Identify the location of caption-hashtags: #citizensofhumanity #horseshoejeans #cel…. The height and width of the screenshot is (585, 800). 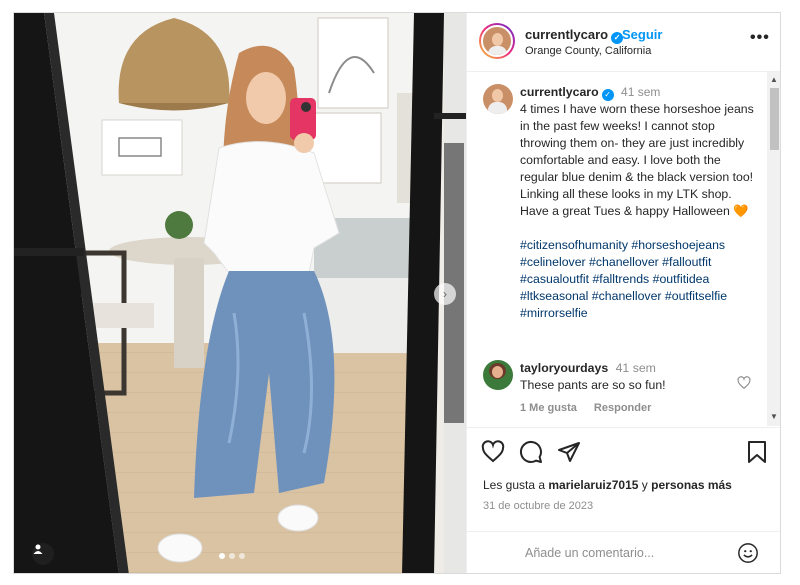
(623, 279).